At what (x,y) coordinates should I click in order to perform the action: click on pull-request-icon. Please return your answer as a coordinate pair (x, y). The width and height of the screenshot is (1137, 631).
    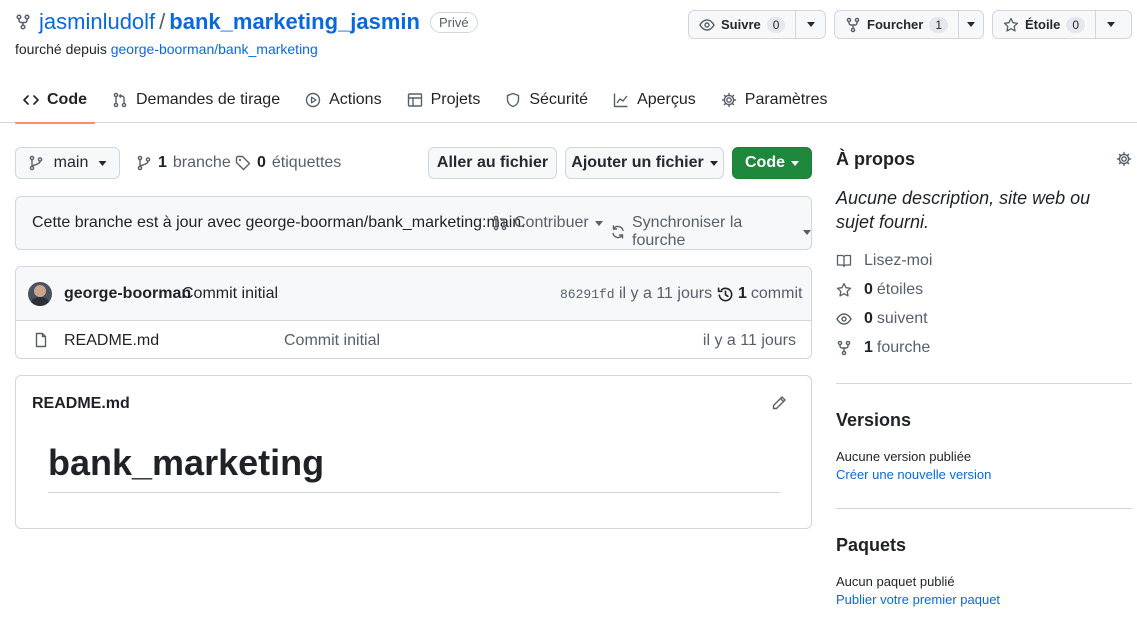
    Looking at the image, I should click on (500, 223).